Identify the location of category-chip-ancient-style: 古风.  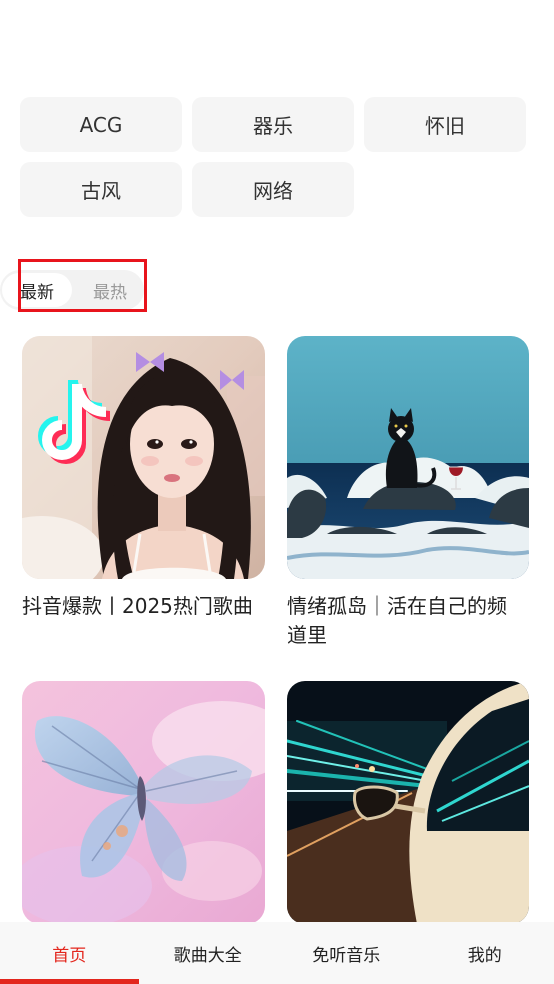
(101, 189).